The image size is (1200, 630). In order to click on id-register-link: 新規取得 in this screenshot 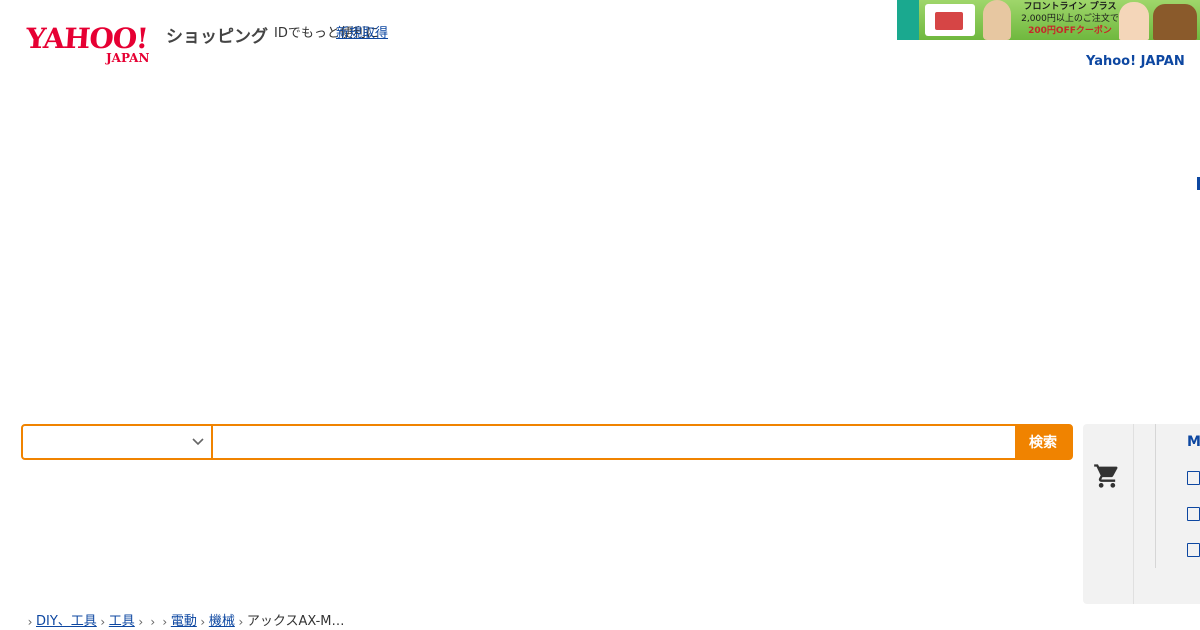, I will do `click(362, 34)`.